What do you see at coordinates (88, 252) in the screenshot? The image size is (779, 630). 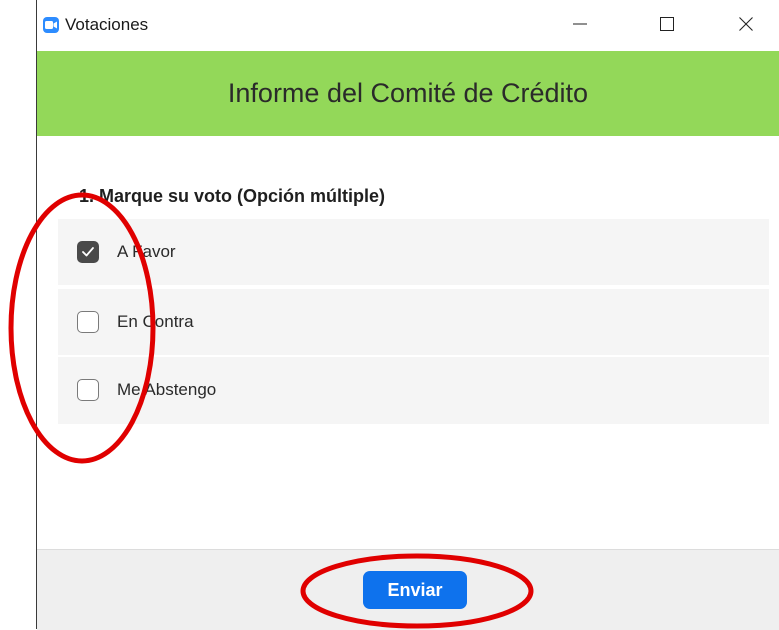 I see `checkbox-checked` at bounding box center [88, 252].